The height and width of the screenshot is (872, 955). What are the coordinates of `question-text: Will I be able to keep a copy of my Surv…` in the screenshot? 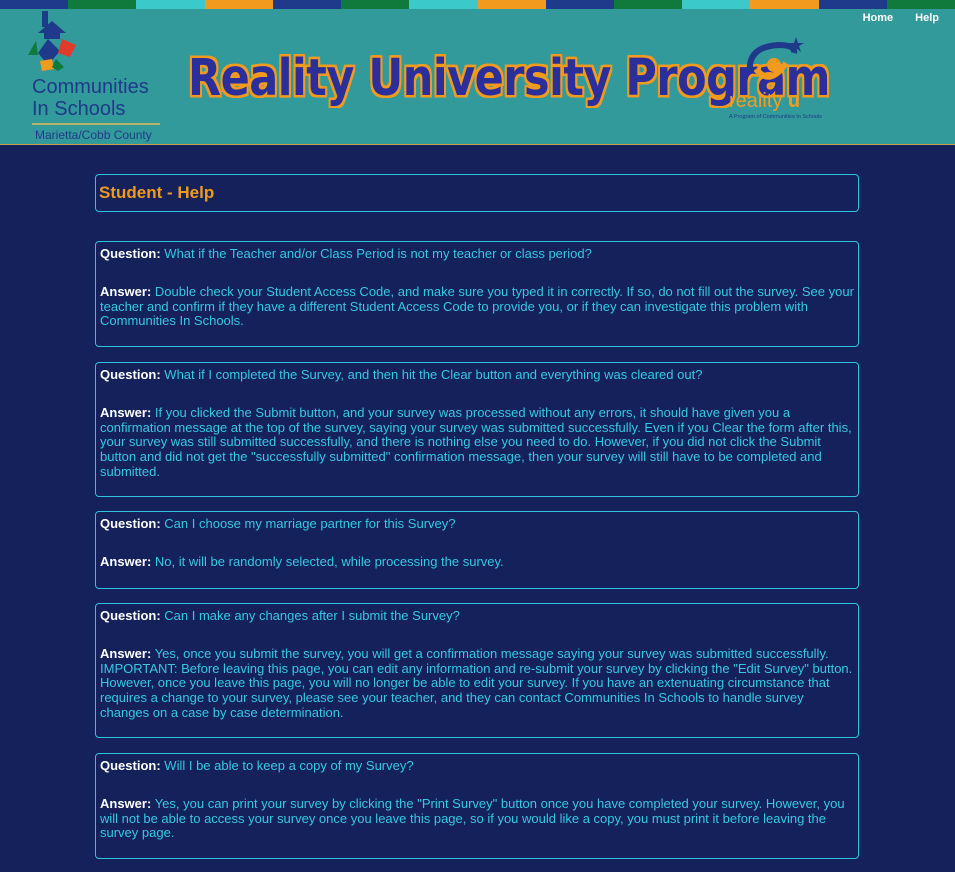 It's located at (289, 765).